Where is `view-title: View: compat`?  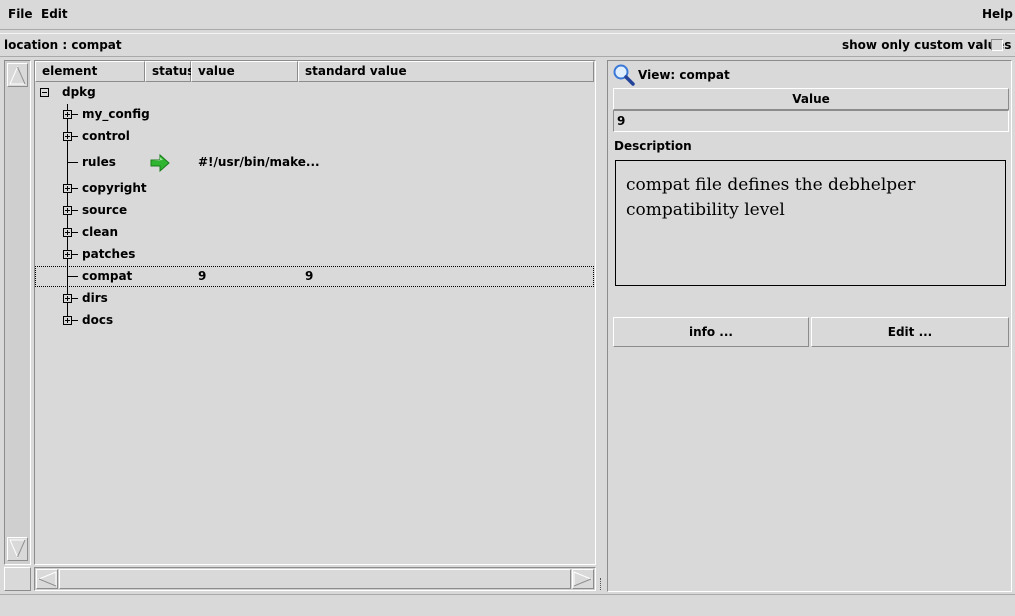
view-title: View: compat is located at coordinates (684, 75).